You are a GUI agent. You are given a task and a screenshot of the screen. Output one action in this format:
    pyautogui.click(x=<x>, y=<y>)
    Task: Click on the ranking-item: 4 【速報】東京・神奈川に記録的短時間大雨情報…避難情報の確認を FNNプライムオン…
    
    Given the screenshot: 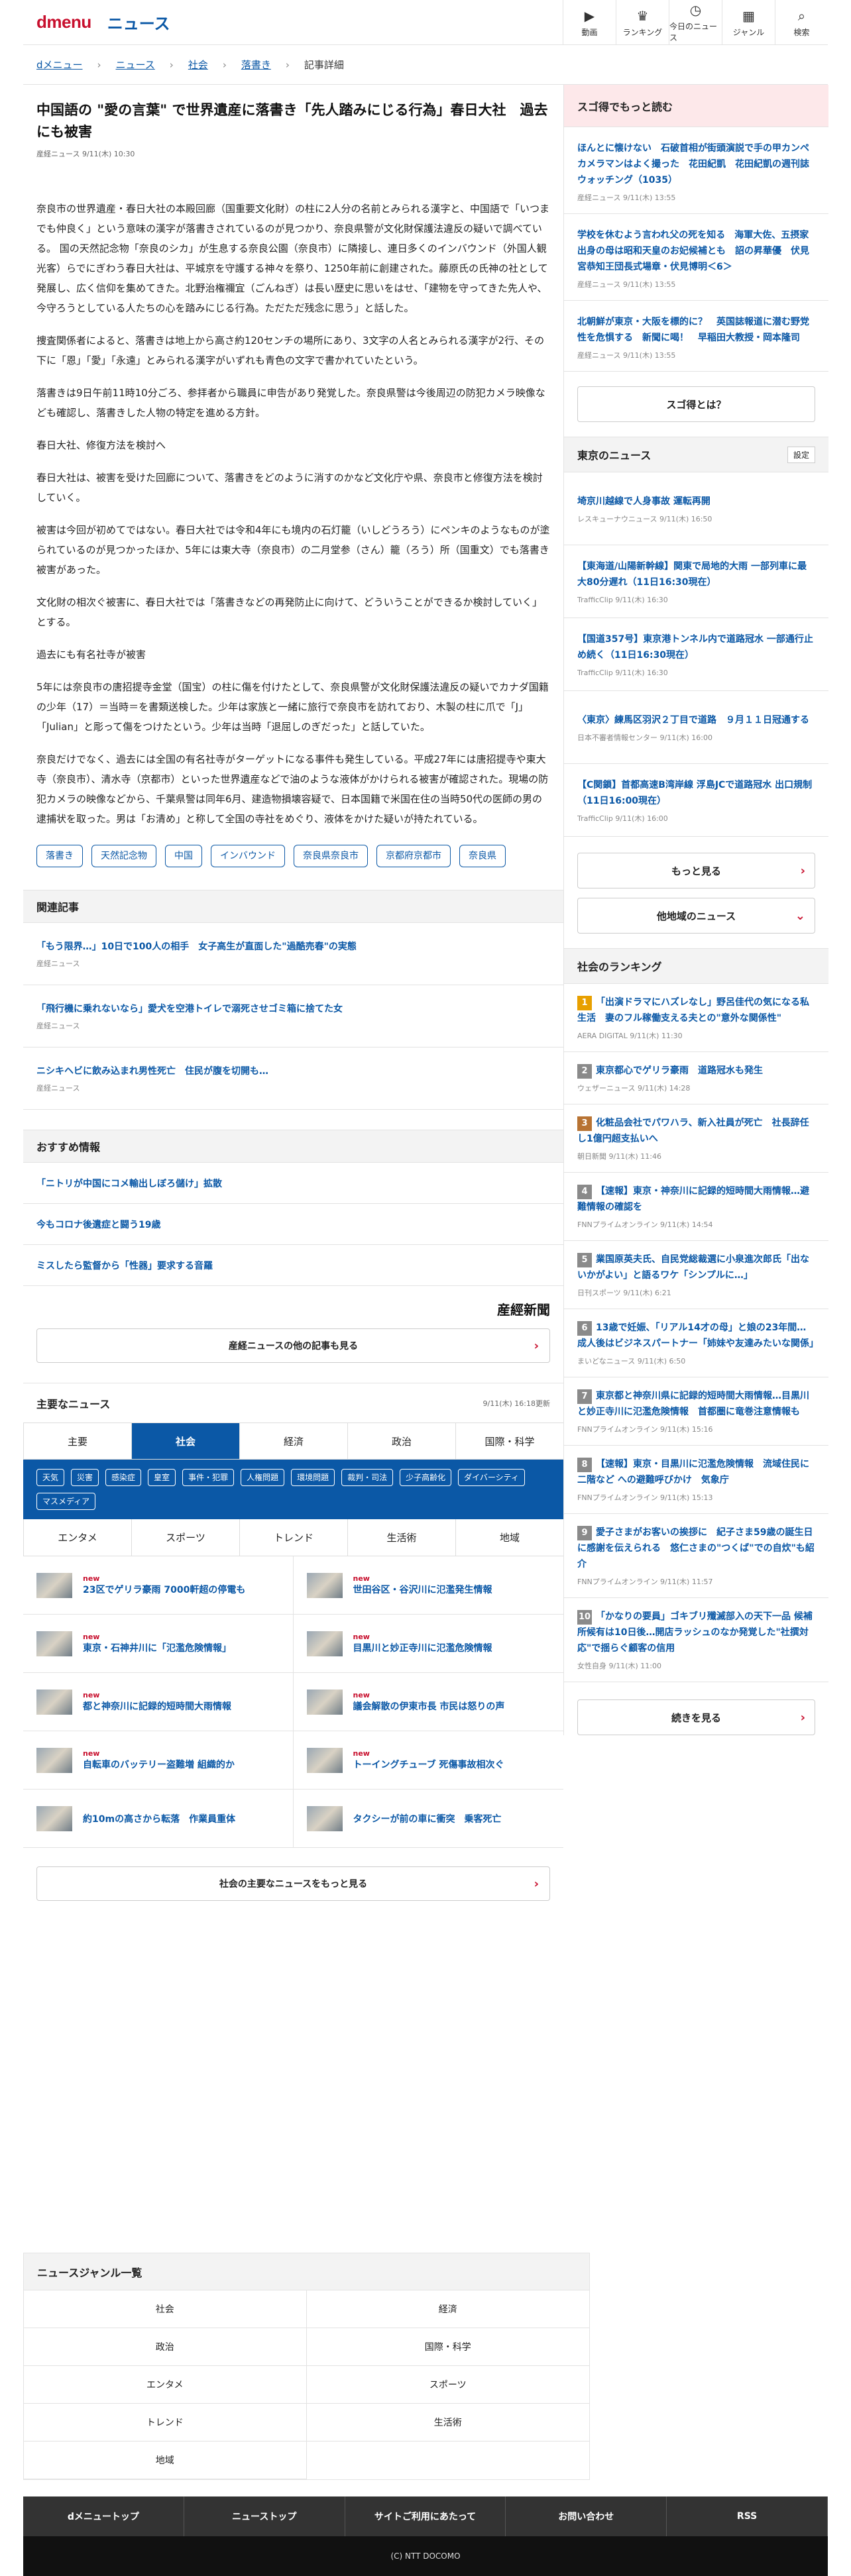 What is the action you would take?
    pyautogui.click(x=696, y=1207)
    